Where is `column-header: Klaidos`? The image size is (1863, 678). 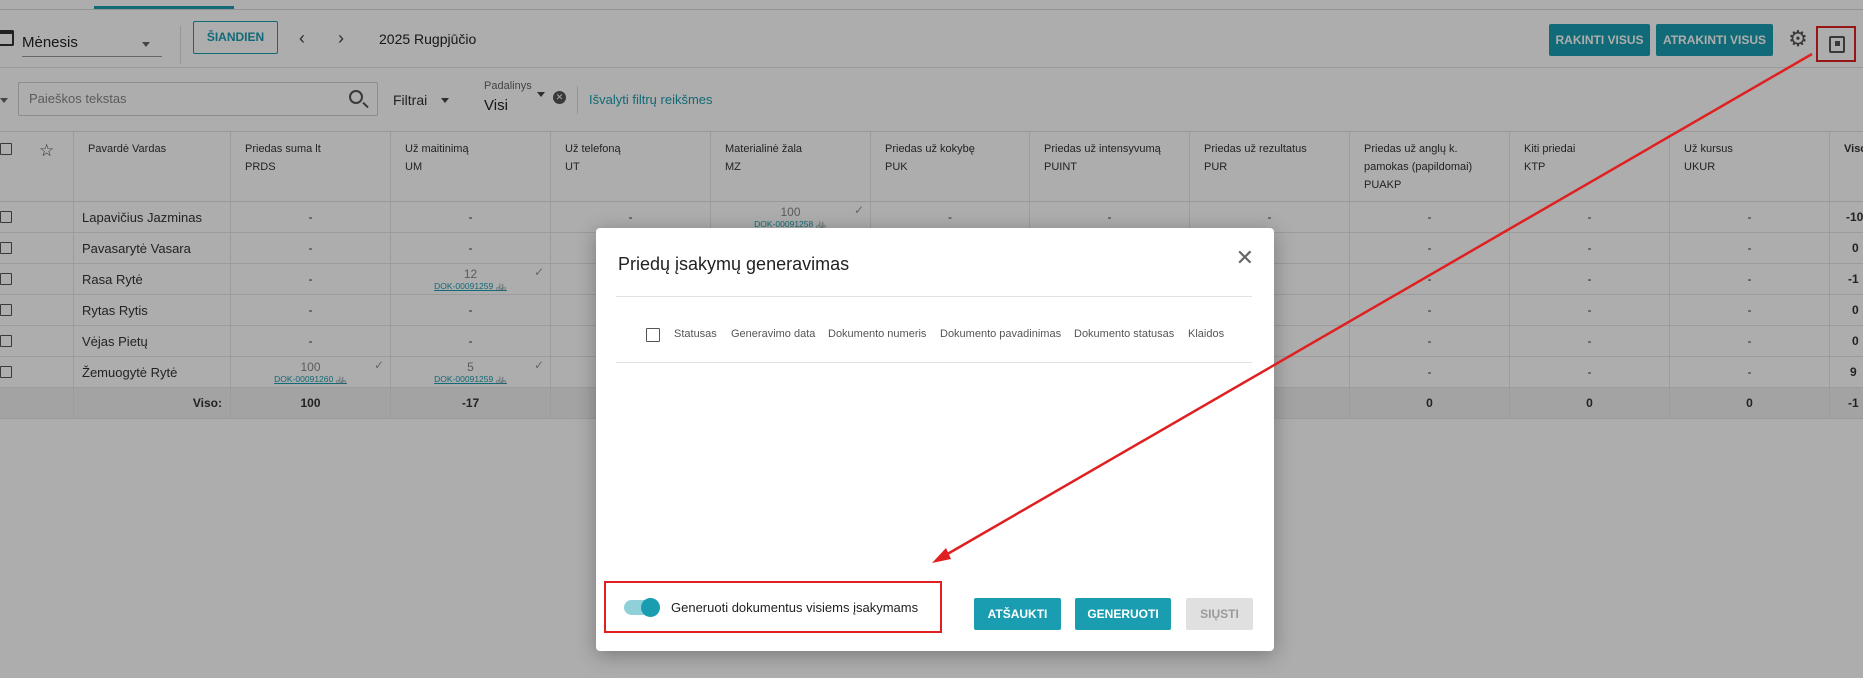
column-header: Klaidos is located at coordinates (1206, 334).